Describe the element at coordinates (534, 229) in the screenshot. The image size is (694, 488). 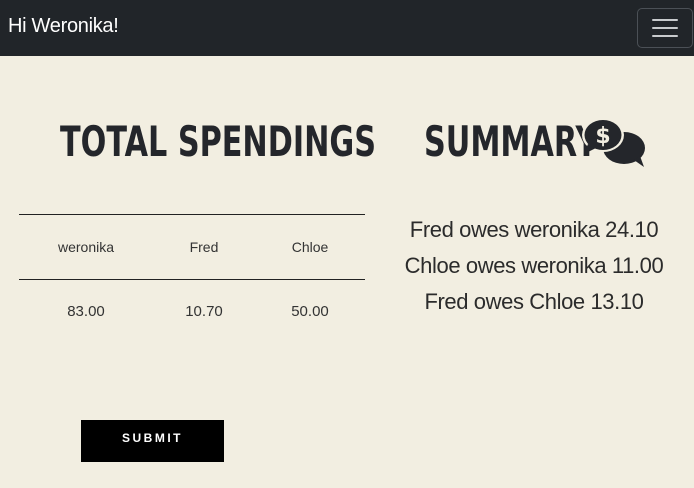
I see `summary-line: Fred owes weronika 24.10` at that location.